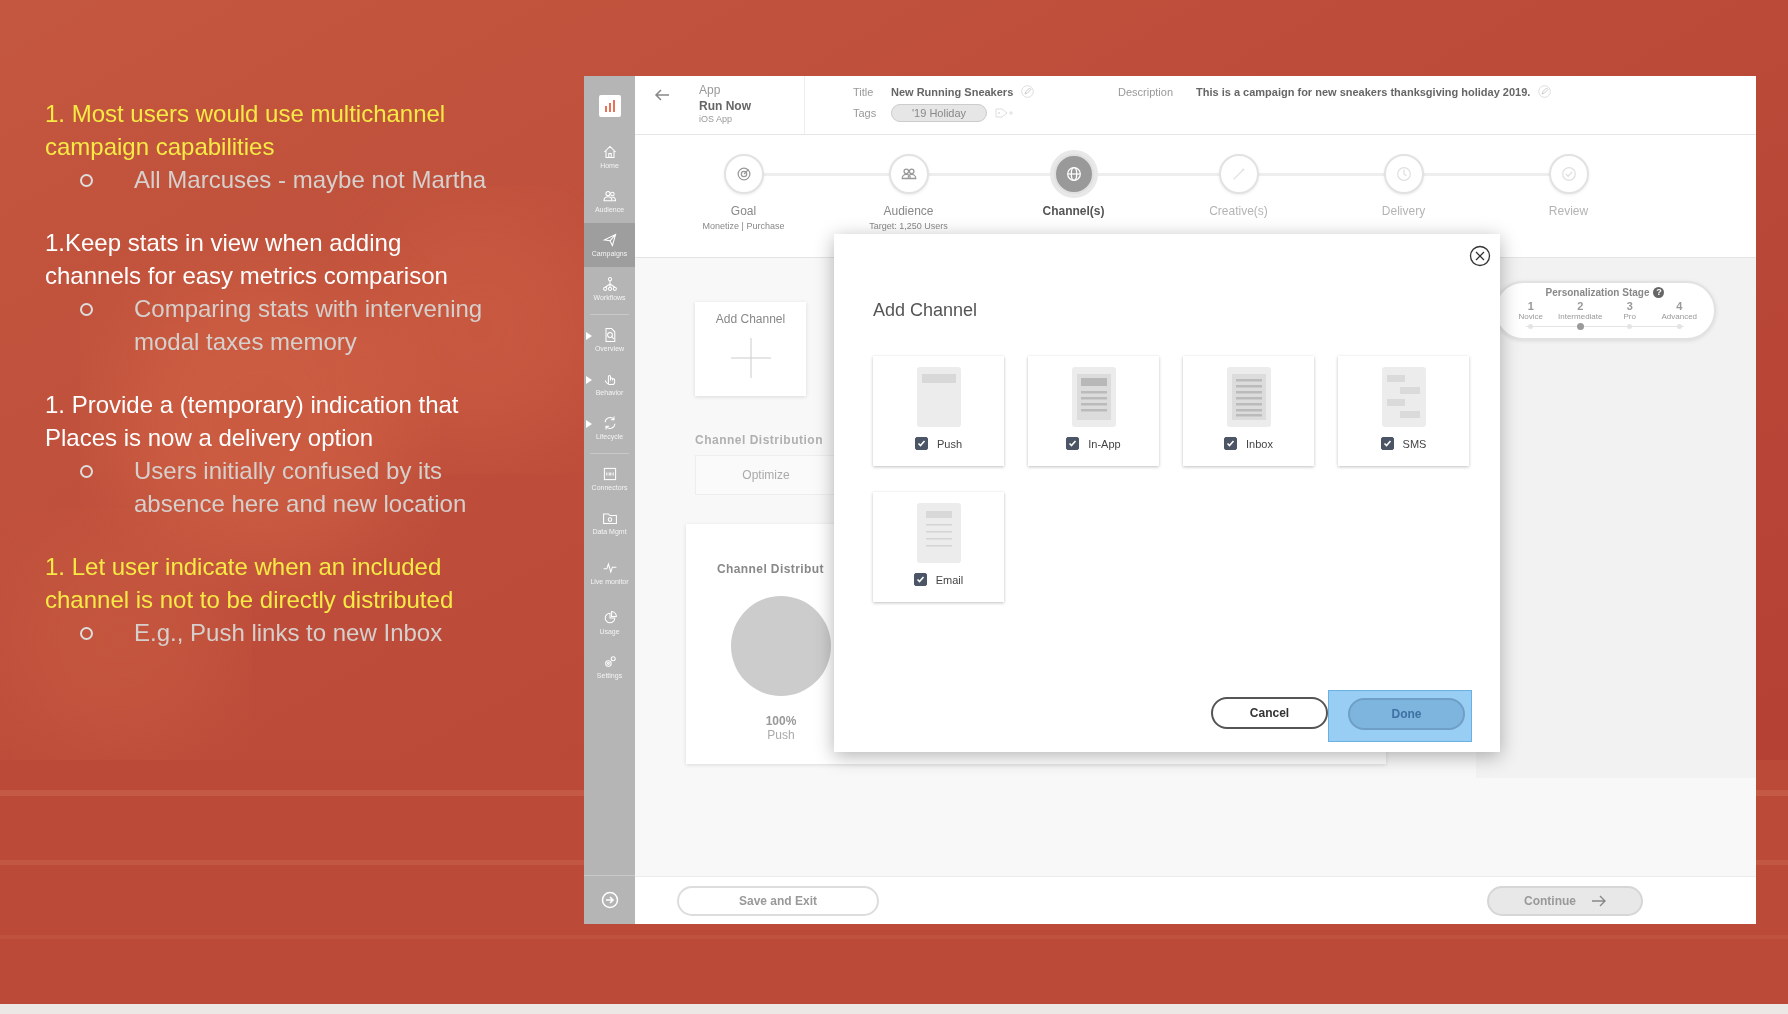  What do you see at coordinates (781, 735) in the screenshot?
I see `category-label: Push` at bounding box center [781, 735].